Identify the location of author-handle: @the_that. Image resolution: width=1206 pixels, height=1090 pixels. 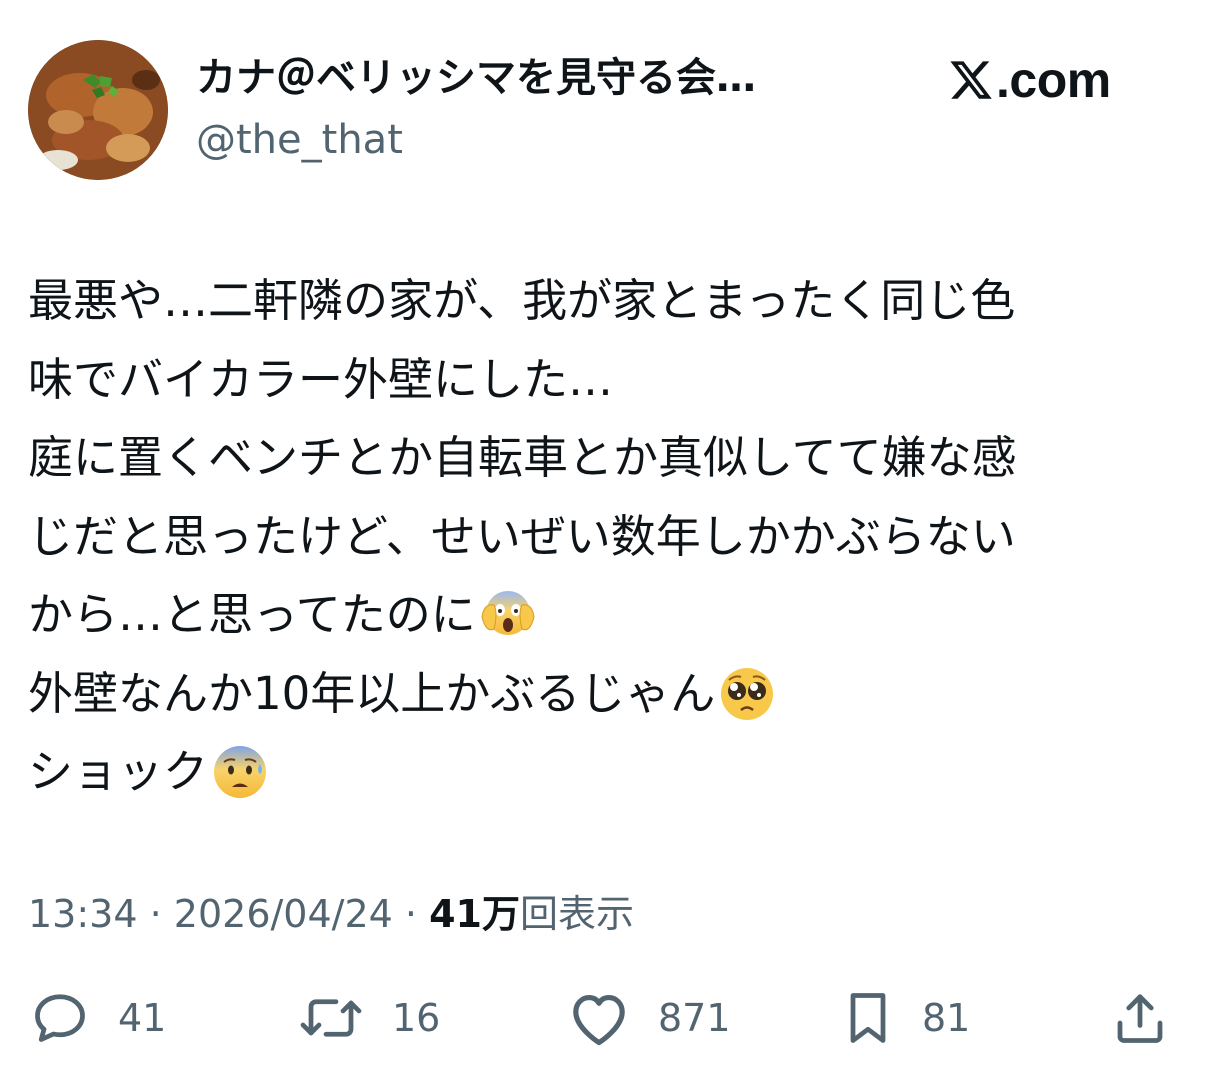
(299, 140).